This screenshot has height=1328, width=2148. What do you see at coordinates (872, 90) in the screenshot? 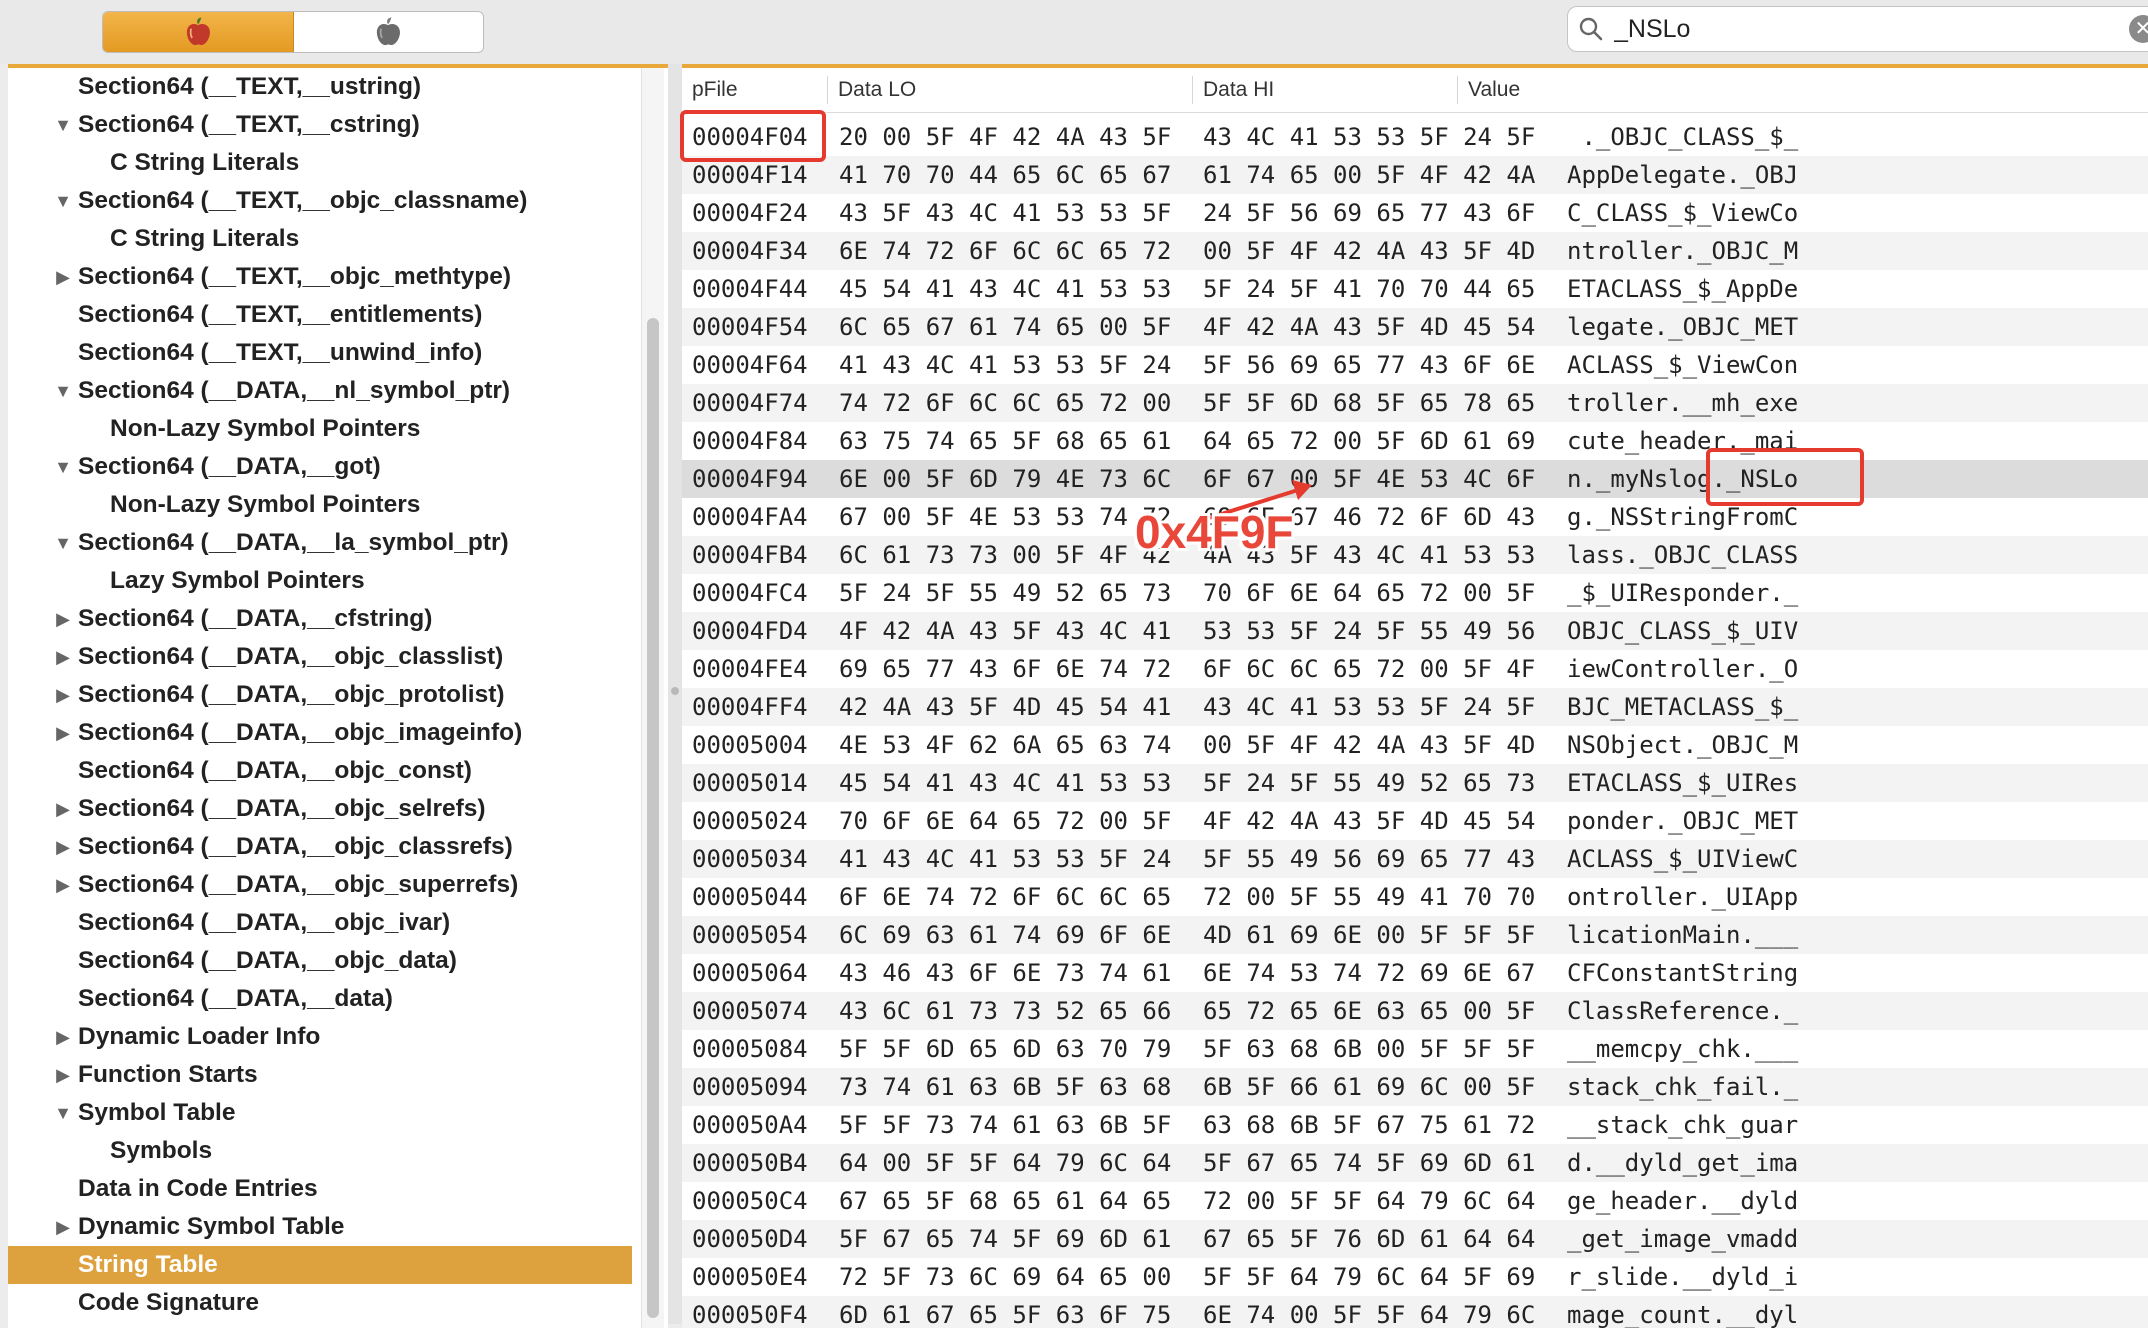
I see `column-header-data-lo: Data LO` at bounding box center [872, 90].